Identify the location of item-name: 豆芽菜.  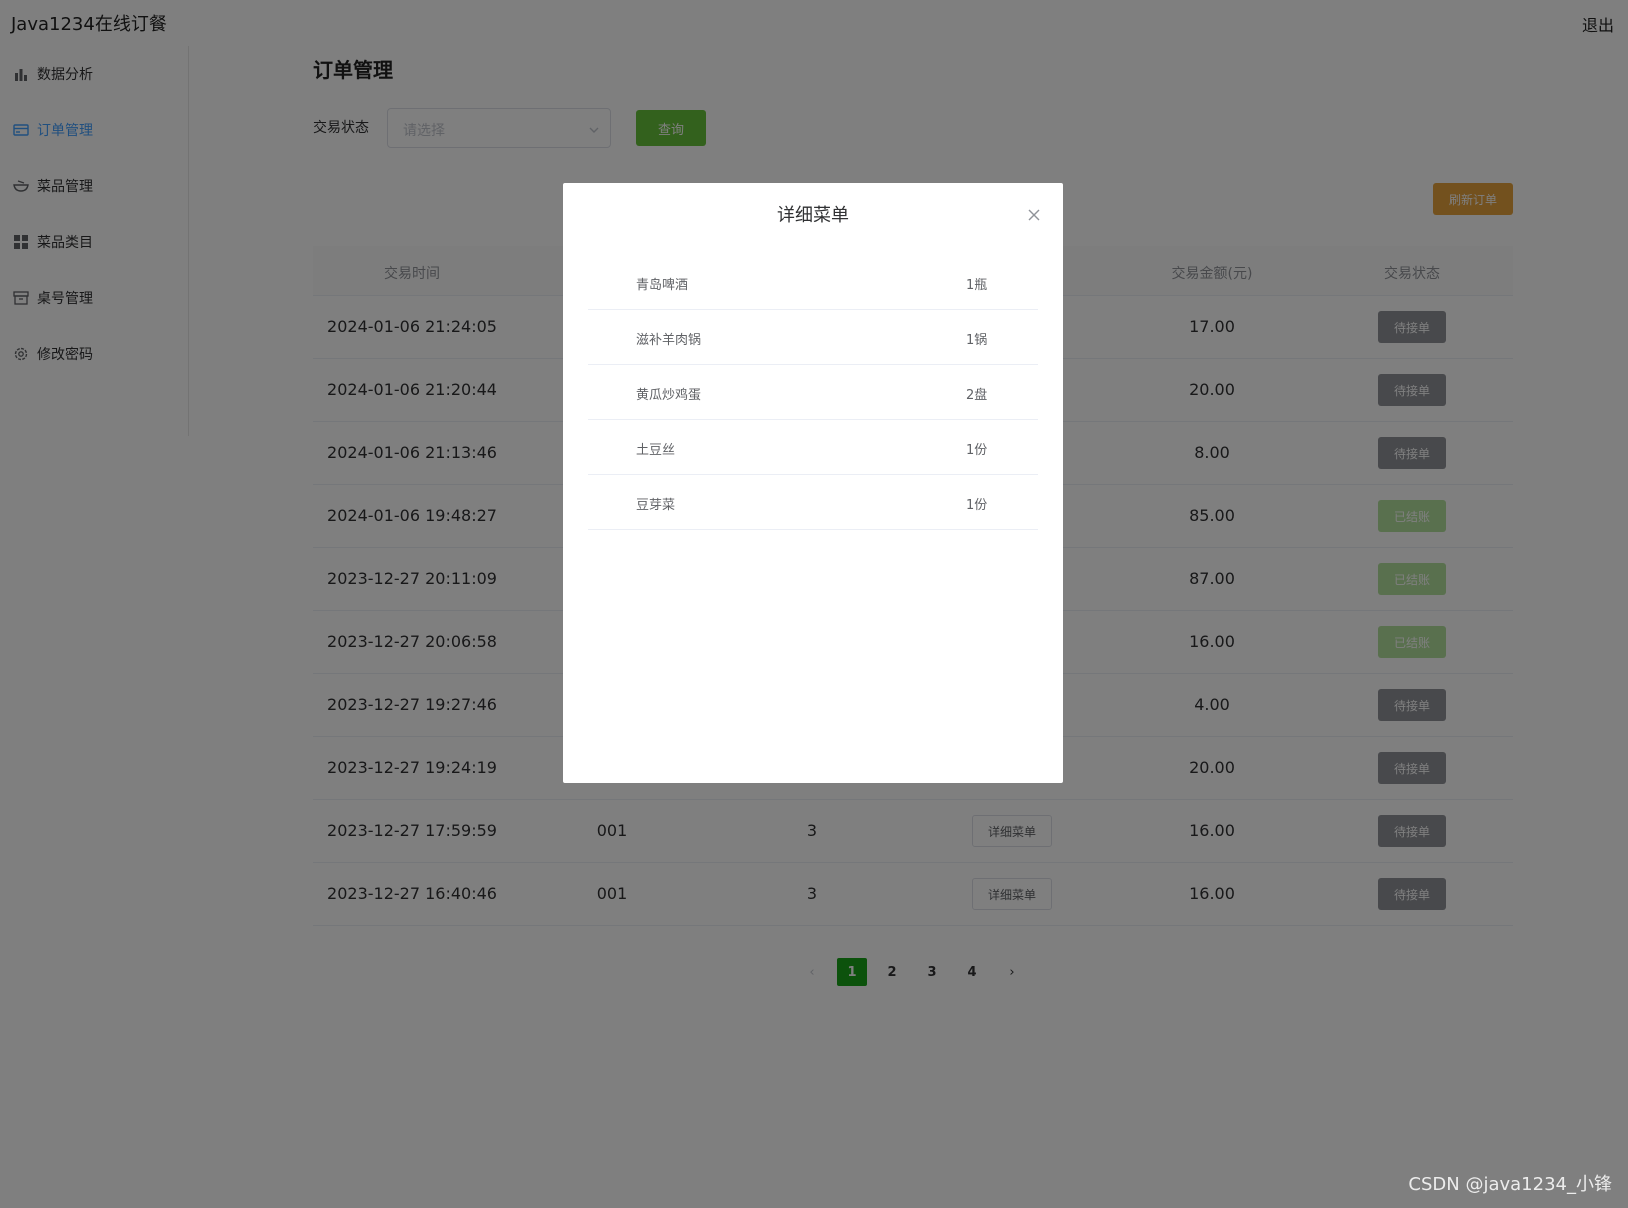
(656, 505).